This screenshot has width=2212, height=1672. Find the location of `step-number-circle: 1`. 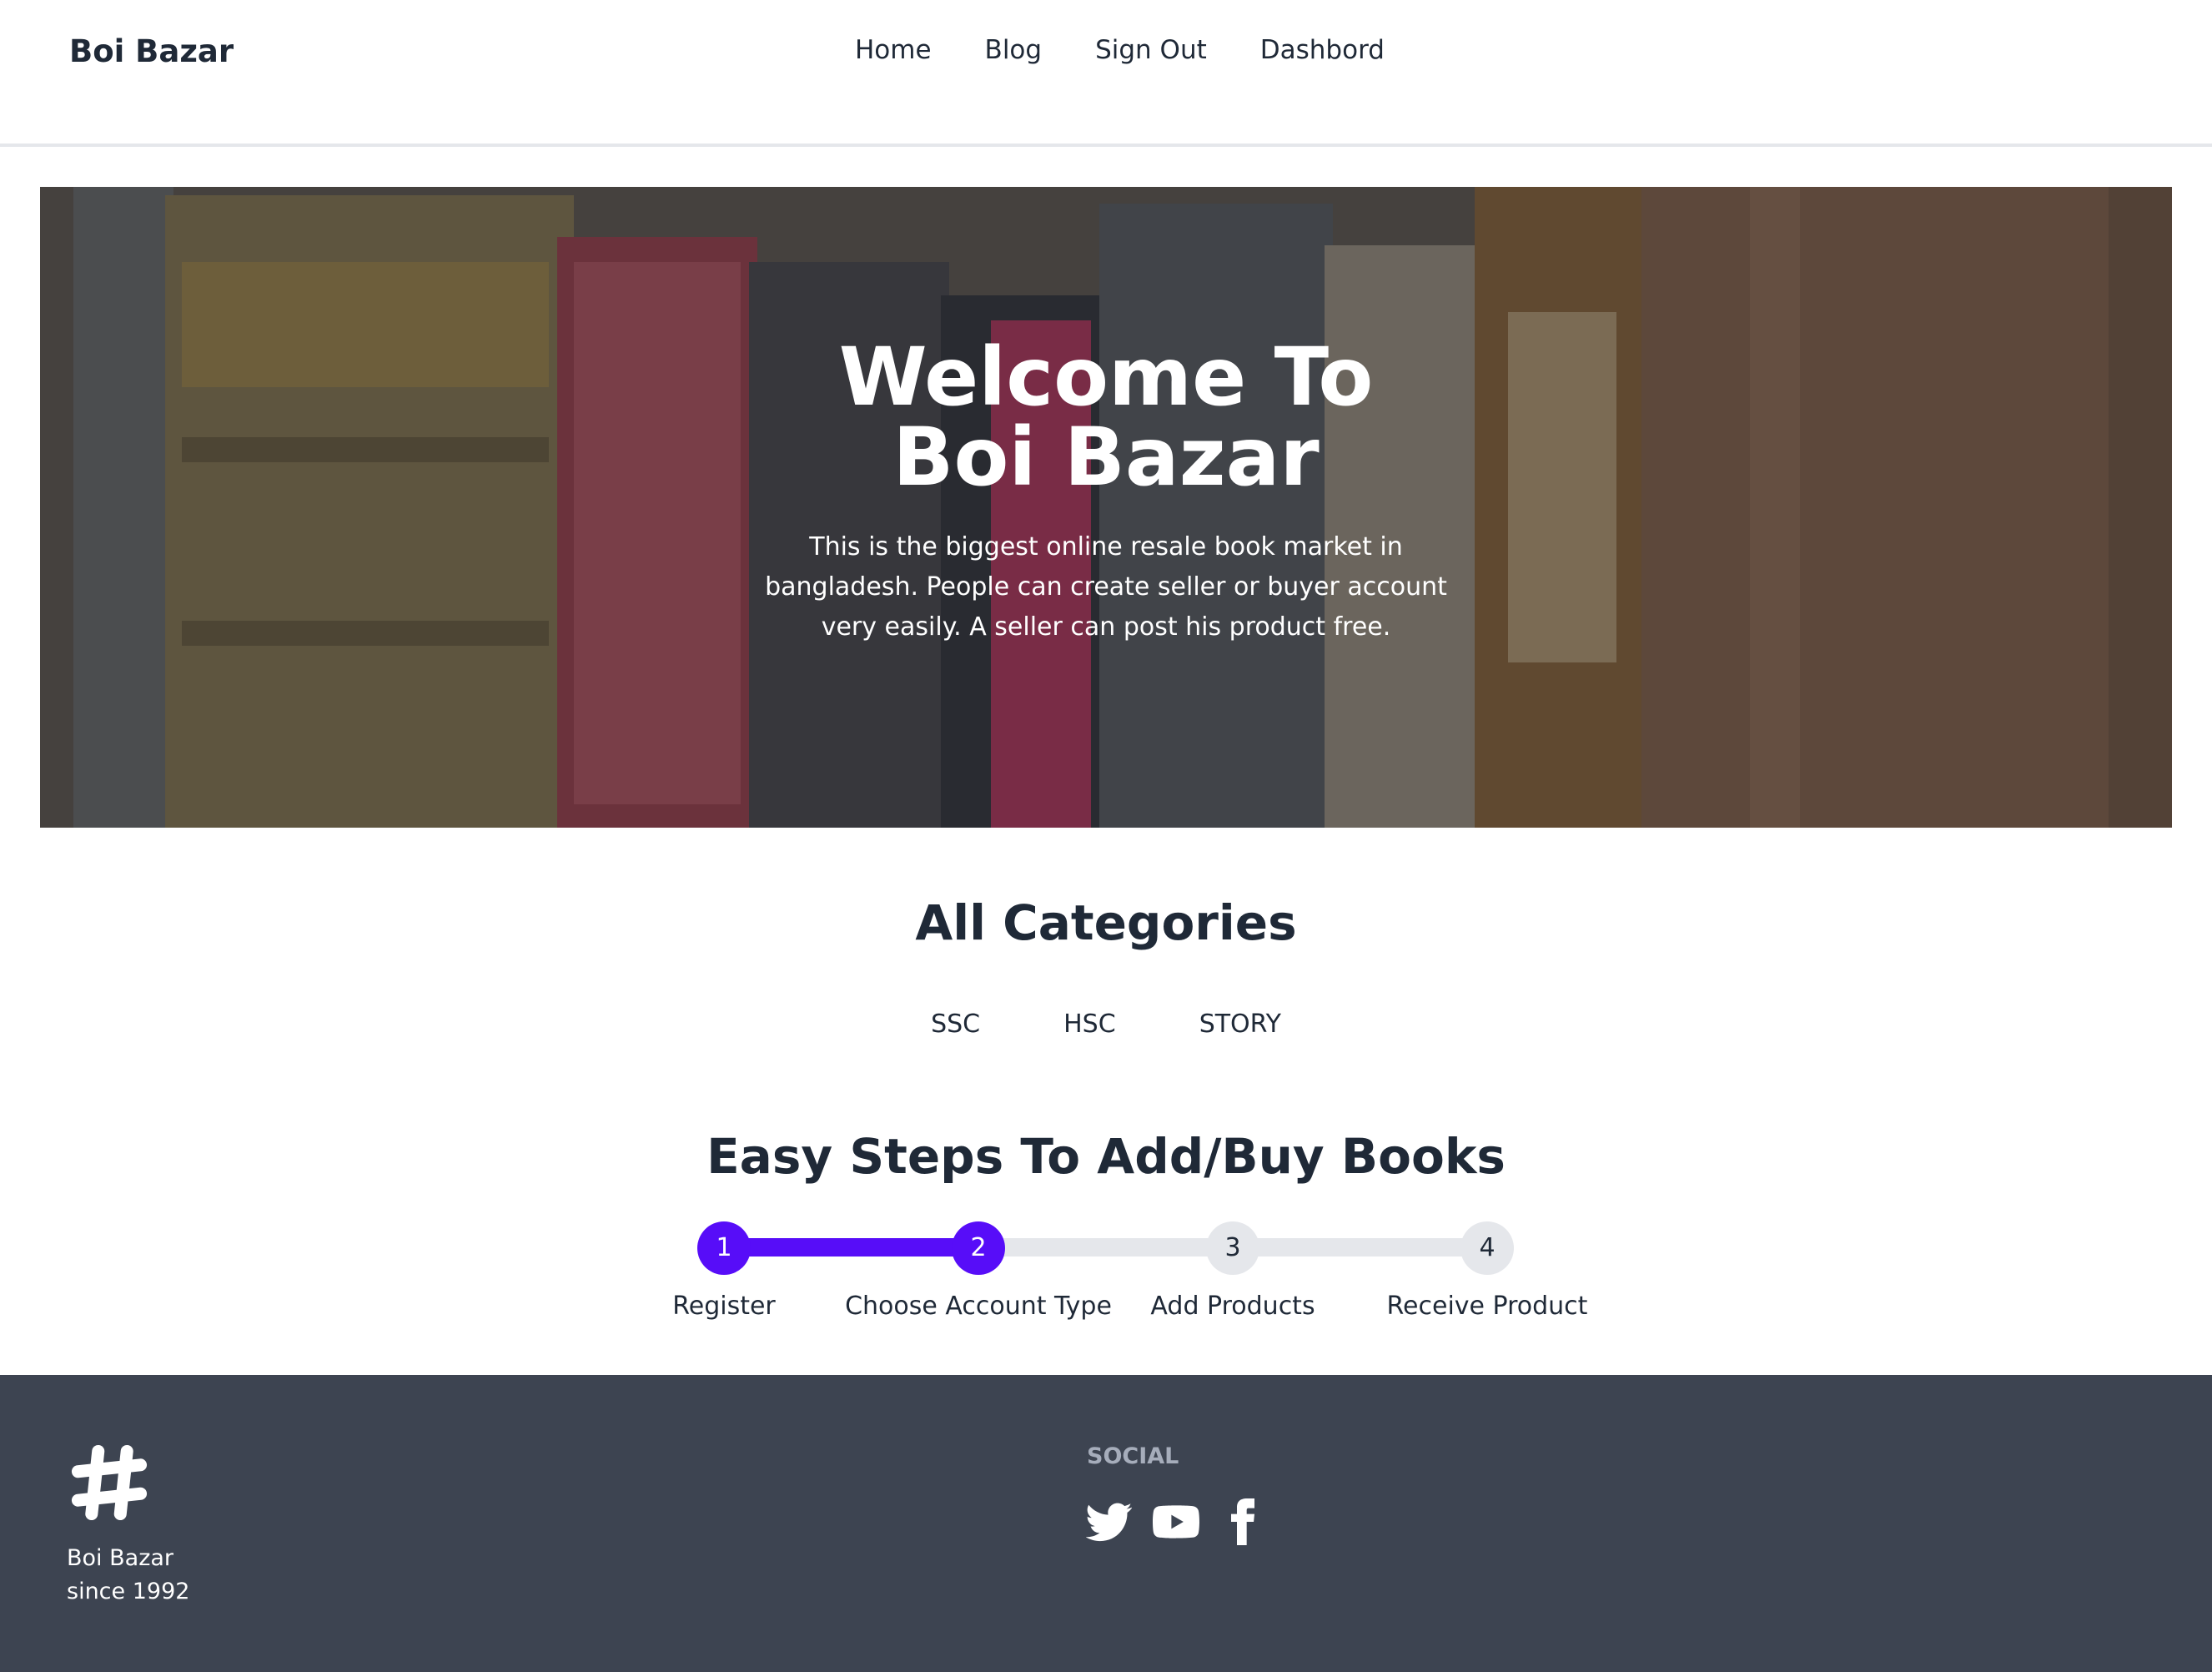

step-number-circle: 1 is located at coordinates (724, 1248).